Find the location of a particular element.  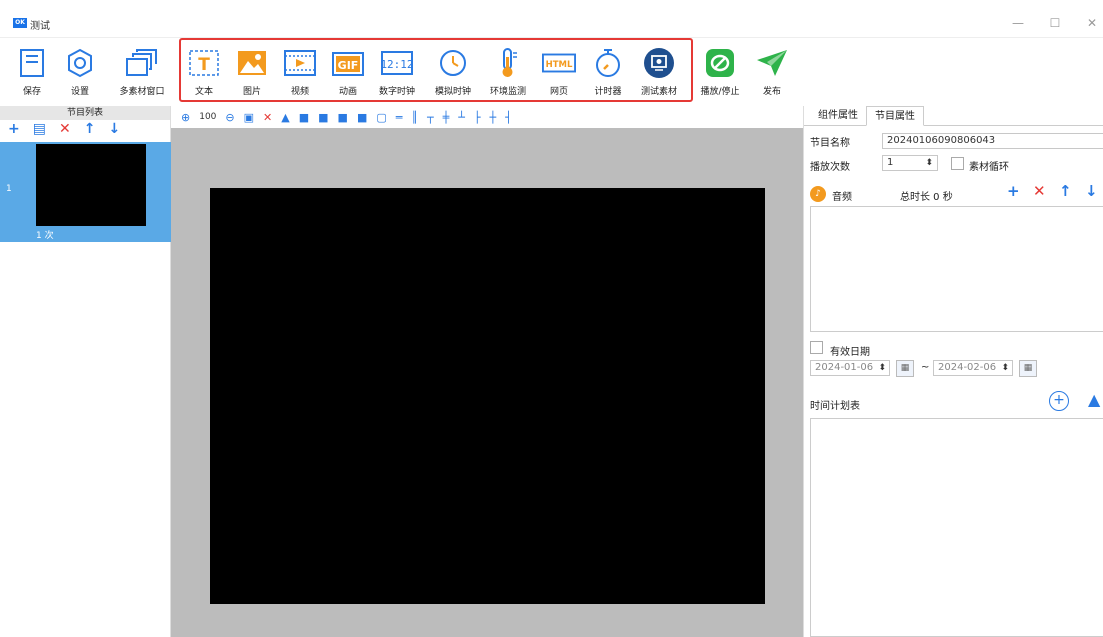

title-bar: OK 测试 — ☐ ✕ is located at coordinates (551, 19).